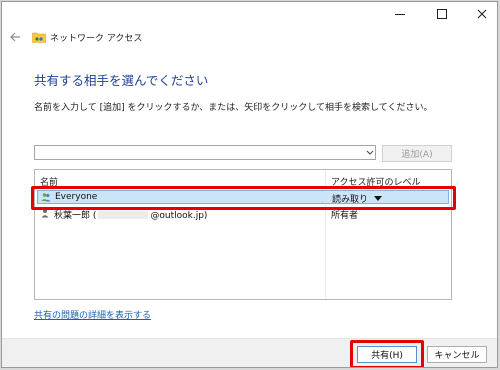 The image size is (500, 370). Describe the element at coordinates (15, 37) in the screenshot. I see `back-arrow-icon` at that location.